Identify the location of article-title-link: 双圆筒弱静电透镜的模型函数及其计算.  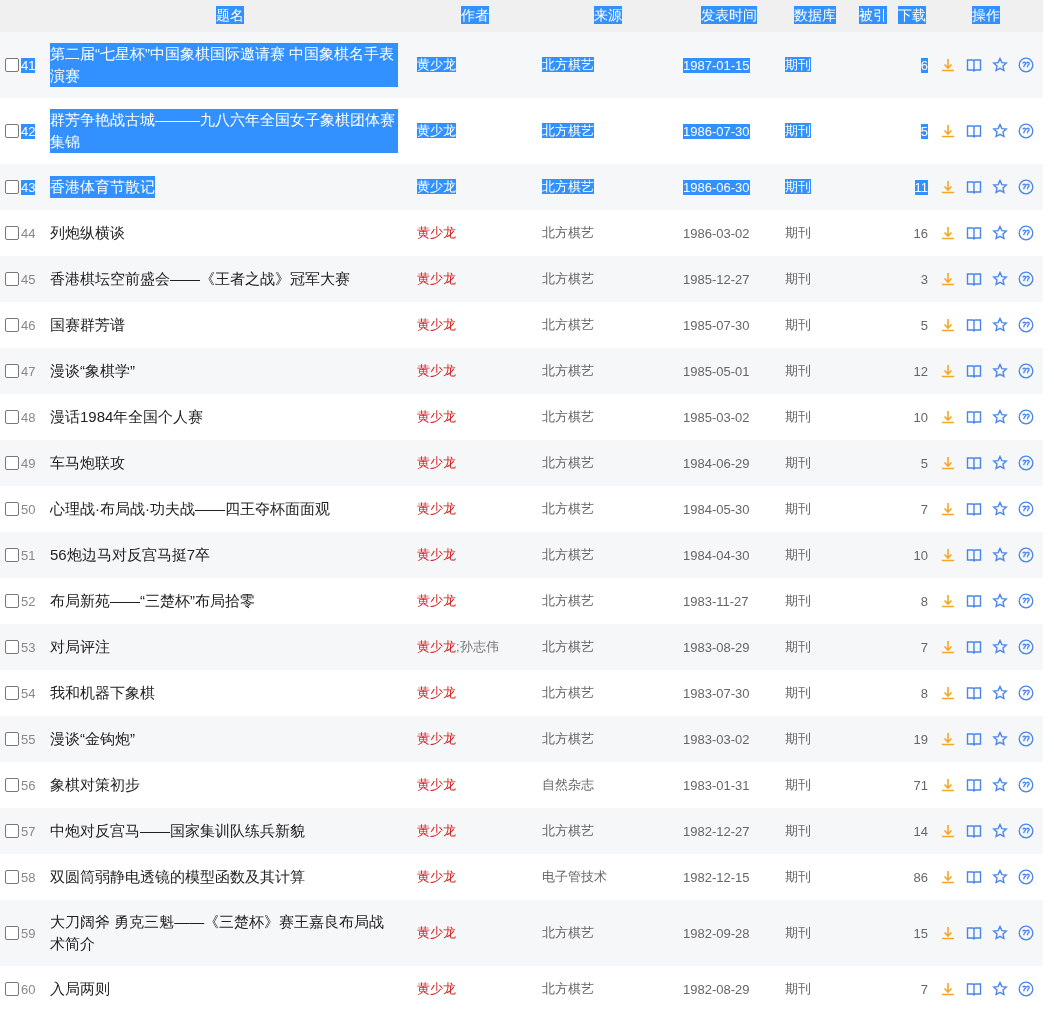
(177, 877).